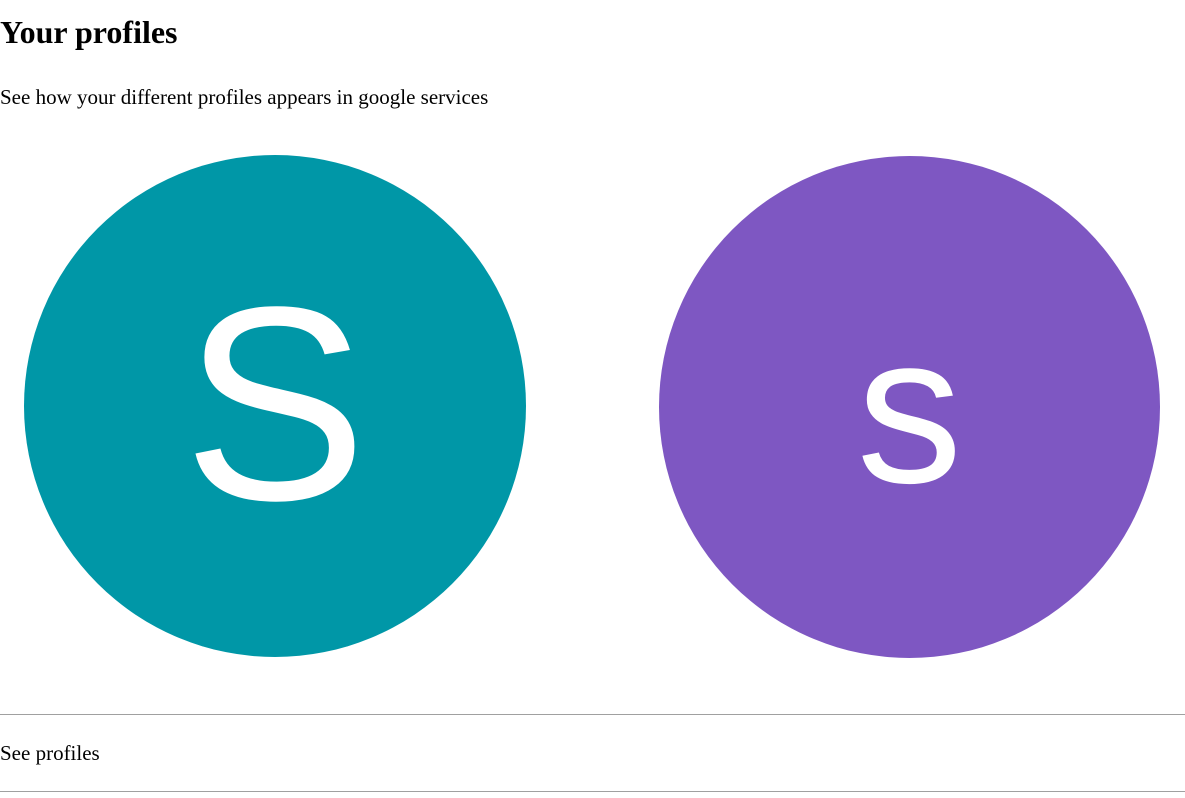  I want to click on profile-avatar-1-initial: S, so click(275, 404).